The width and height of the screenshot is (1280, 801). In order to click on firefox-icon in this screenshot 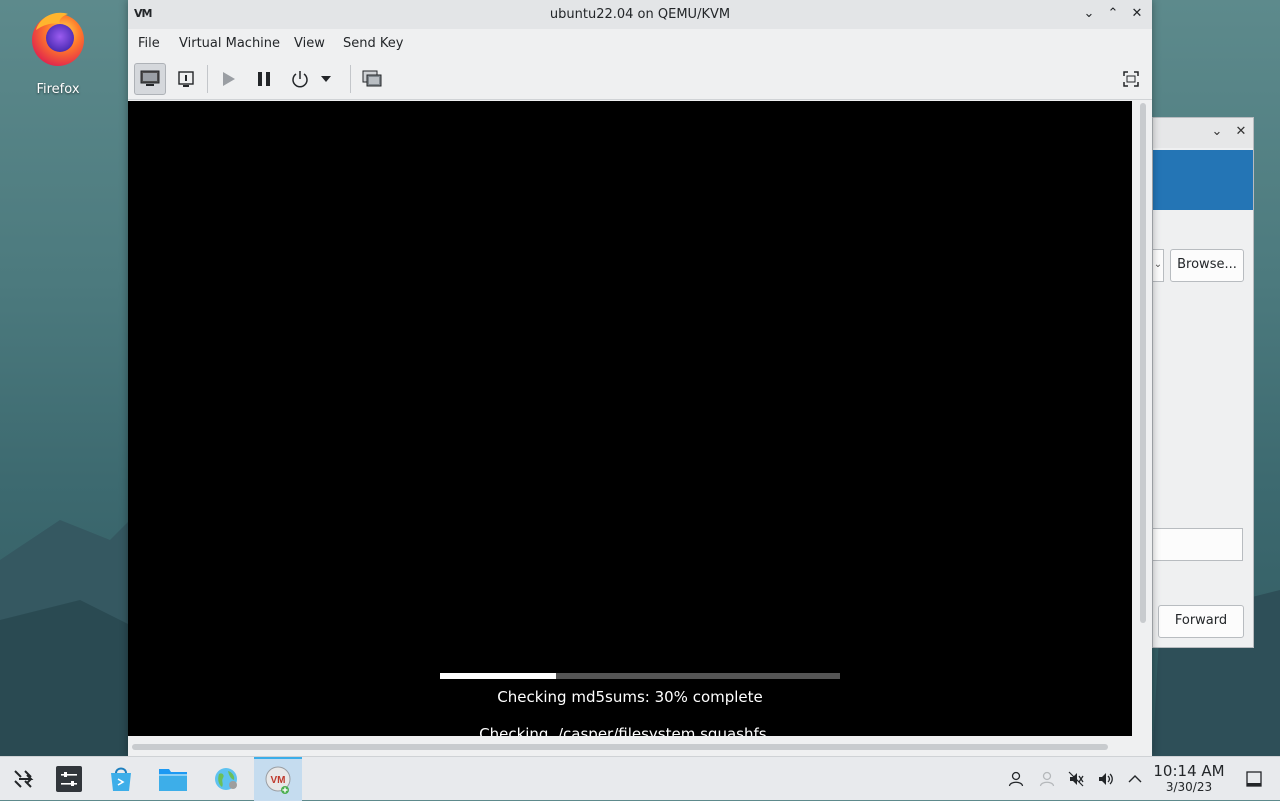, I will do `click(58, 39)`.